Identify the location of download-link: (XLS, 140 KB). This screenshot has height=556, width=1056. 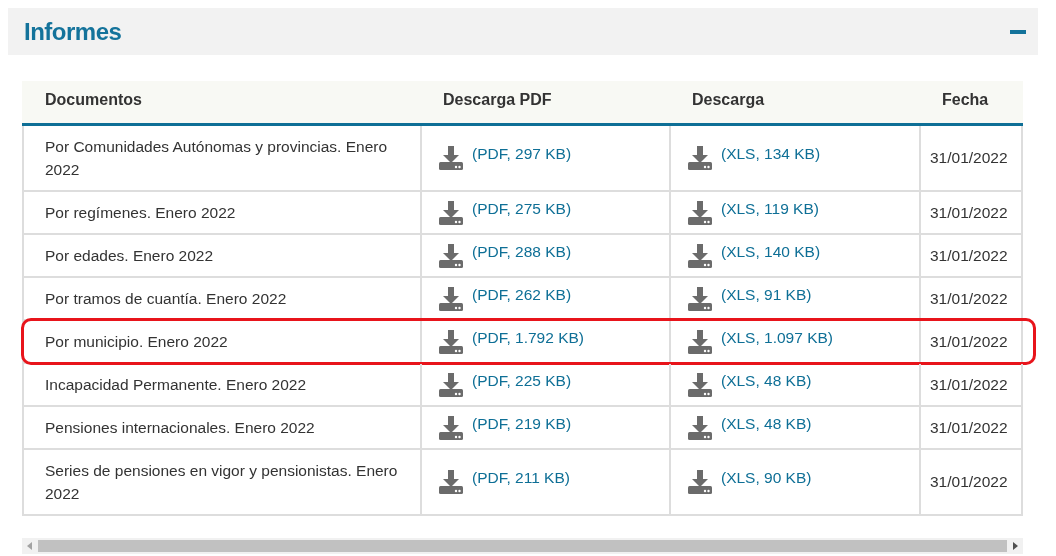
(771, 251).